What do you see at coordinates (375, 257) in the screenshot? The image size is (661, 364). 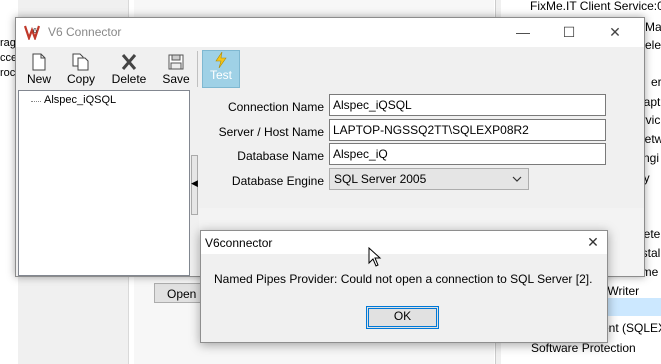 I see `mouse-pointer-icon` at bounding box center [375, 257].